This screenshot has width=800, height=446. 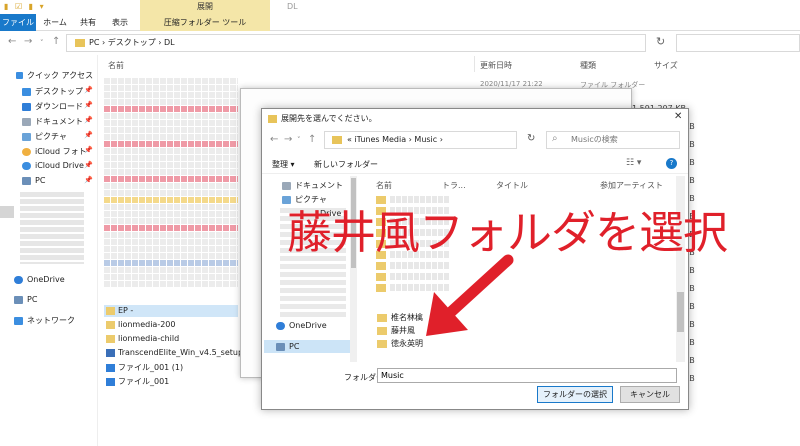 I want to click on file-item: EP -, so click(x=119, y=310).